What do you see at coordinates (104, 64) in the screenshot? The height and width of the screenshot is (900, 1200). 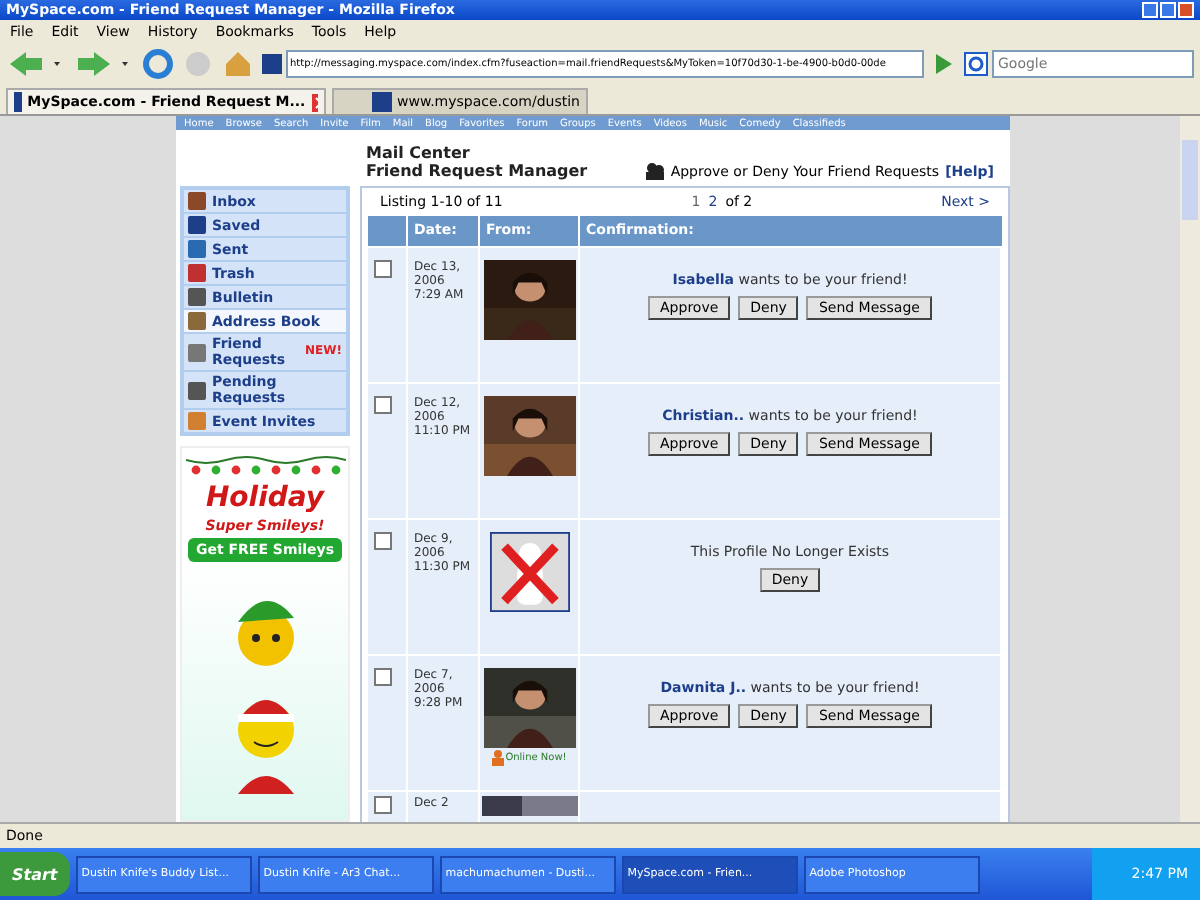 I see `forward-icon` at bounding box center [104, 64].